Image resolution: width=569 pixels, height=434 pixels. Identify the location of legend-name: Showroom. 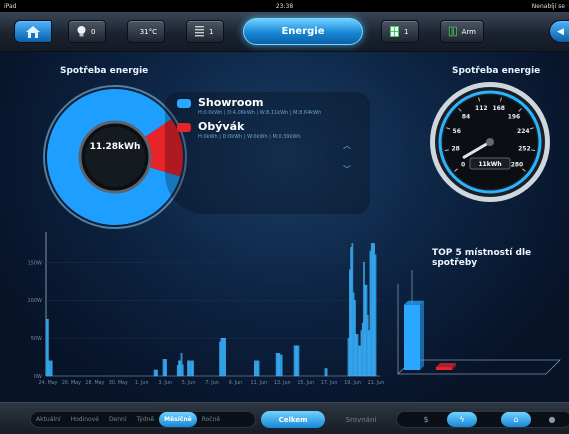
(231, 102).